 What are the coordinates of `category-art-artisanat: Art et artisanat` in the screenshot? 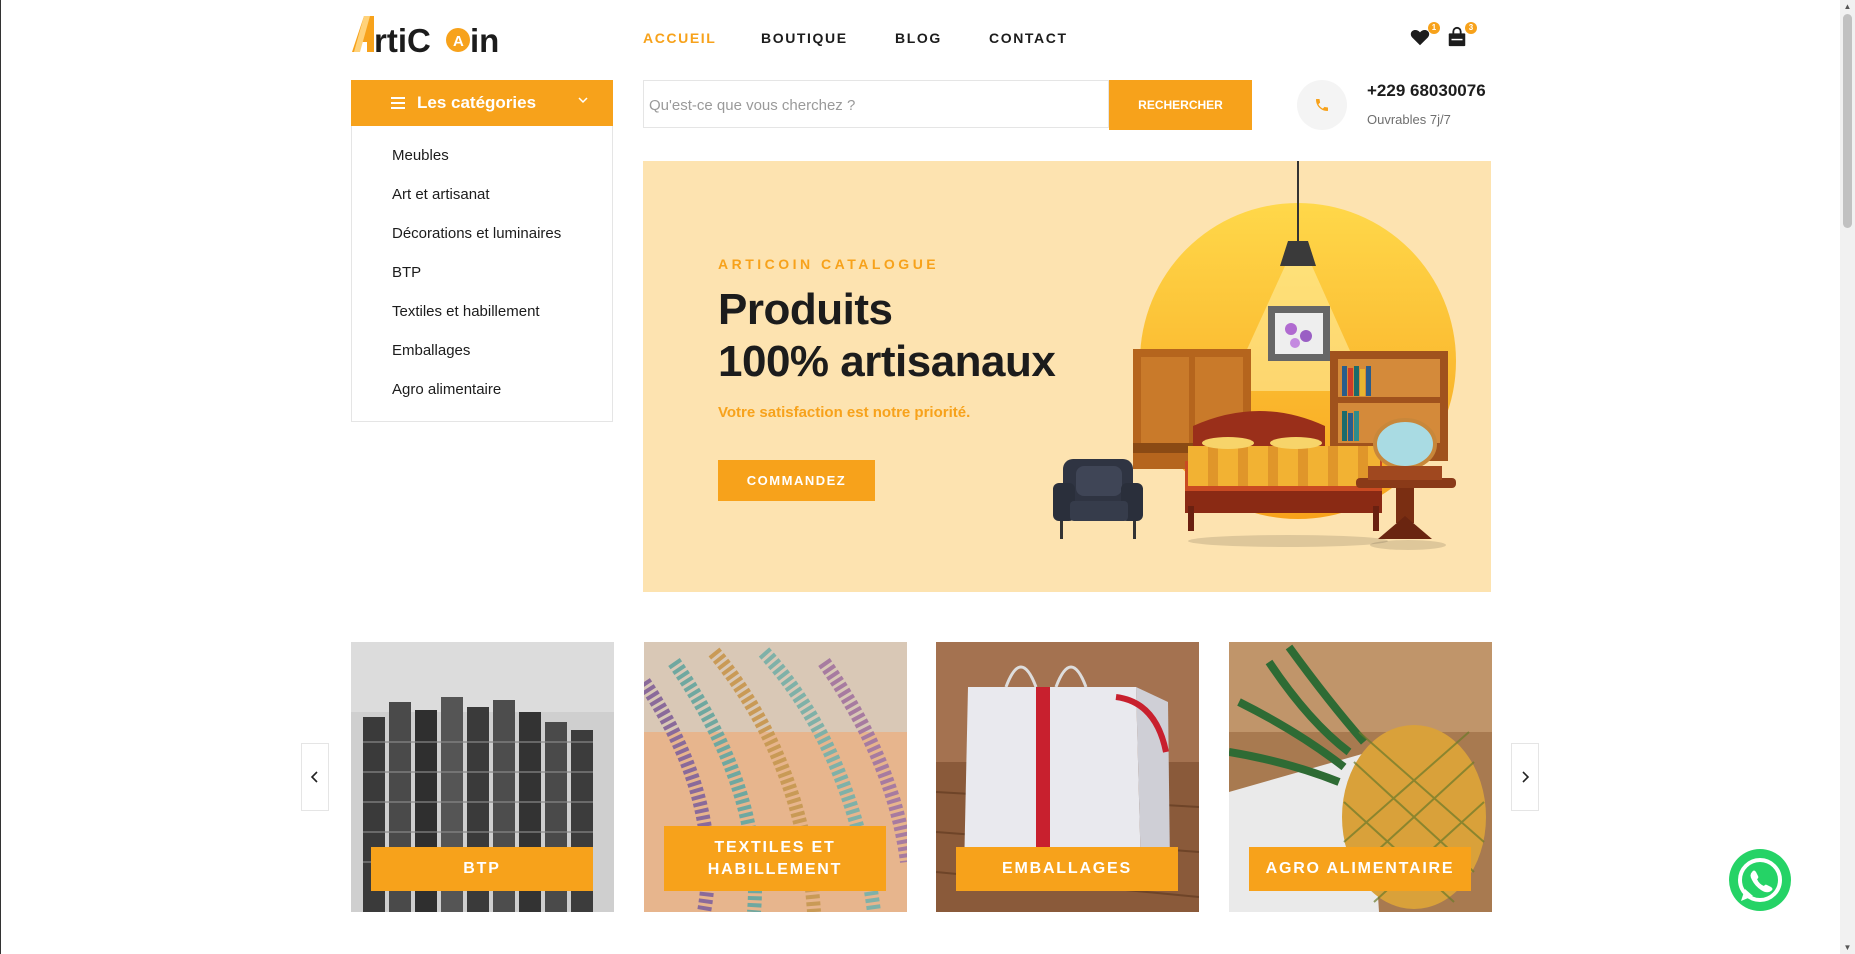 It's located at (441, 194).